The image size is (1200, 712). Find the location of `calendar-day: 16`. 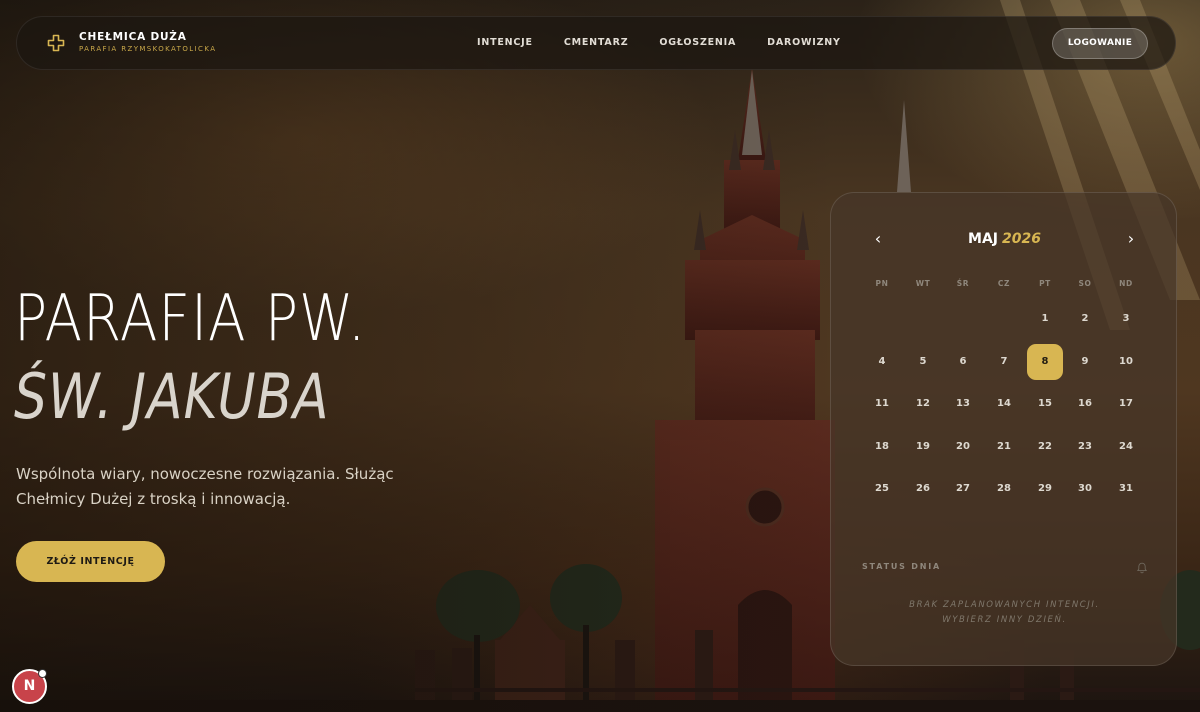

calendar-day: 16 is located at coordinates (1085, 404).